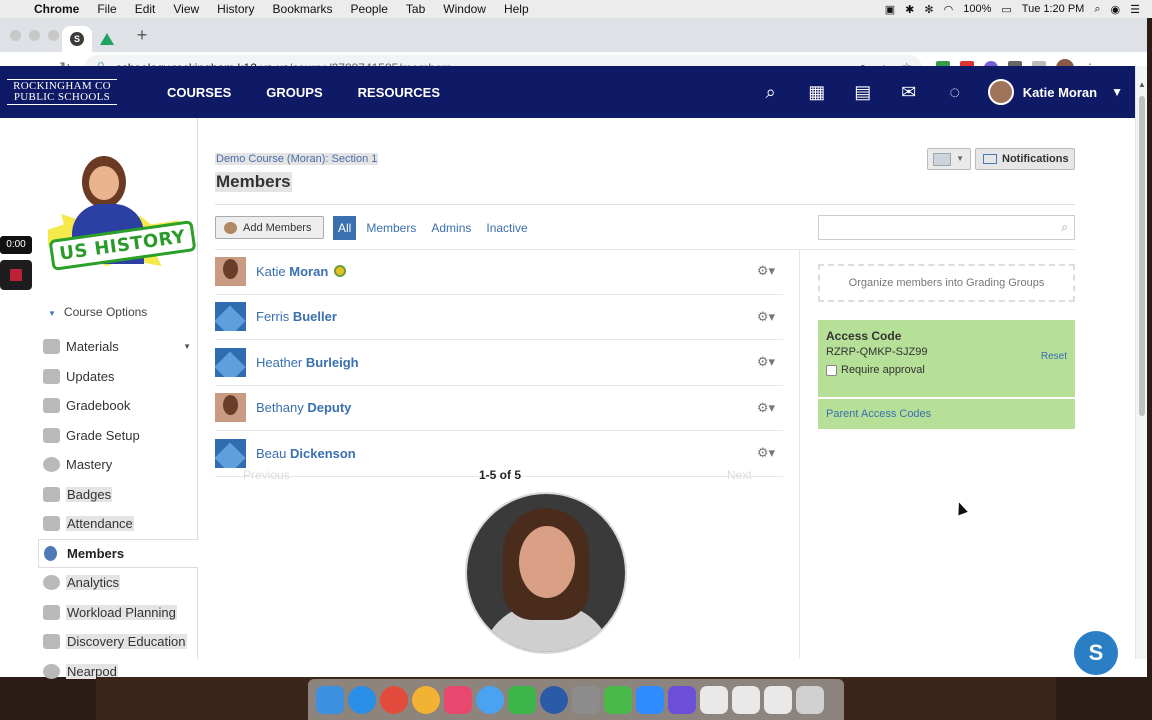 This screenshot has height=720, width=1152. Describe the element at coordinates (890, 9) in the screenshot. I see `zoom-status-icon: ▣` at that location.